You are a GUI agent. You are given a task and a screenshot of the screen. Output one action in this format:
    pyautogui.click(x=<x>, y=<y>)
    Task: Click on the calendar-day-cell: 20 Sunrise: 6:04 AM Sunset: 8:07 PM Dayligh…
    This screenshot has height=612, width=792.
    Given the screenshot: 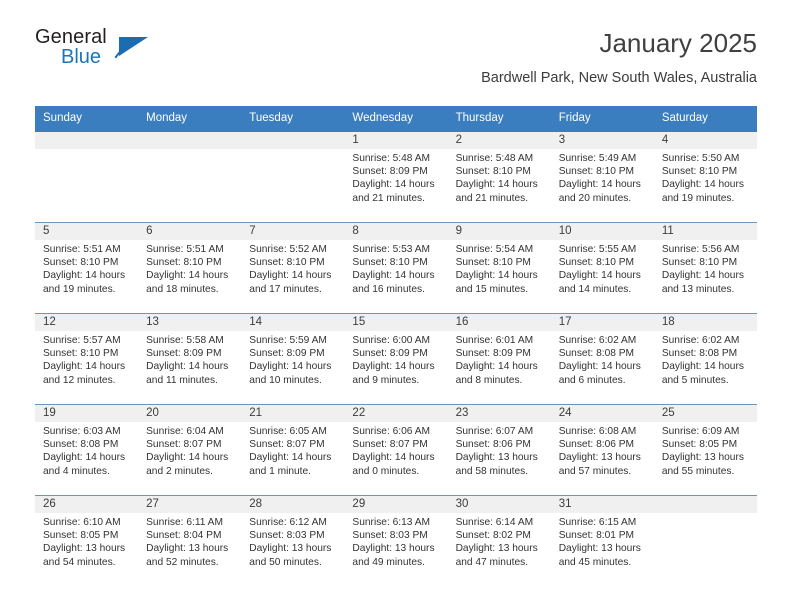 What is the action you would take?
    pyautogui.click(x=190, y=450)
    